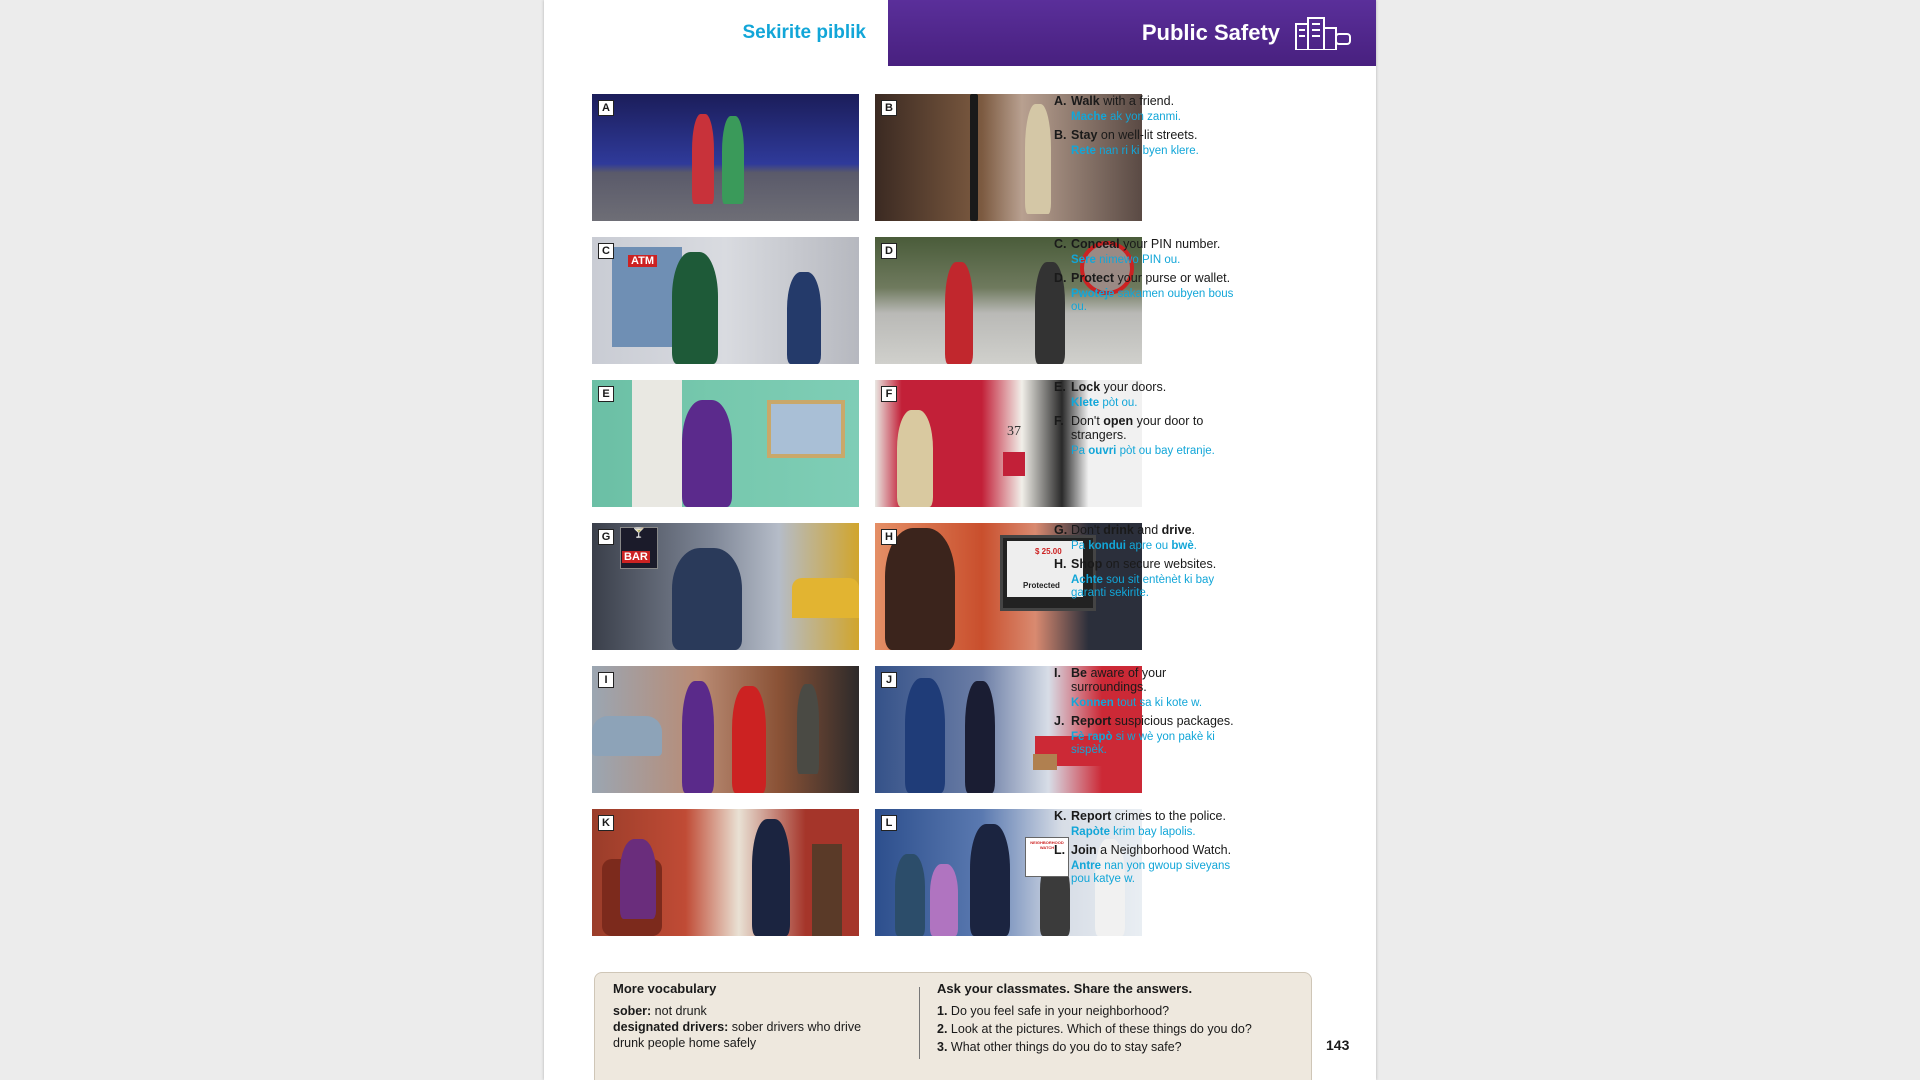 The image size is (1920, 1080). I want to click on header-right: Public Safety, so click(1132, 33).